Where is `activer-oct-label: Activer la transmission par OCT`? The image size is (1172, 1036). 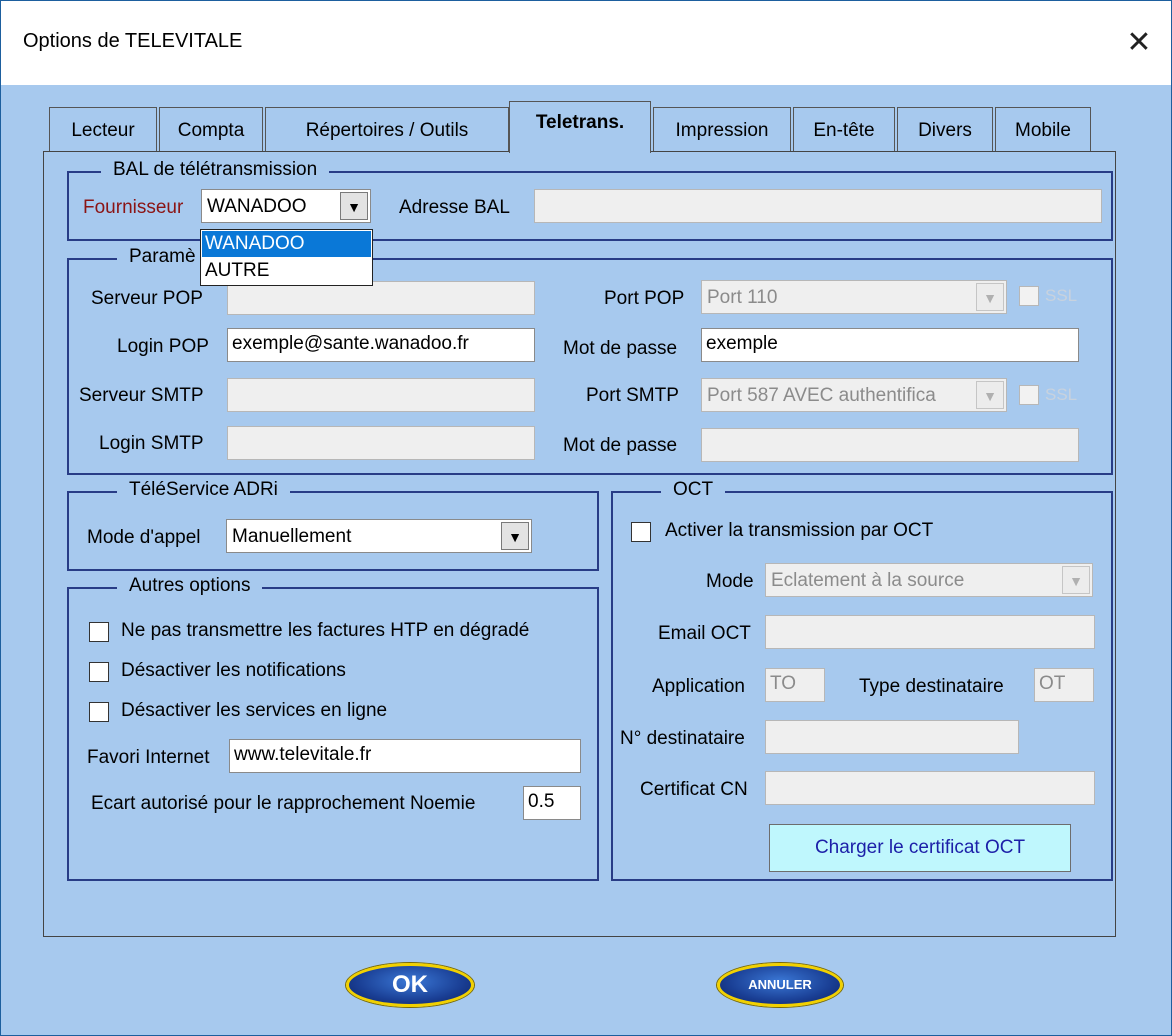
activer-oct-label: Activer la transmission par OCT is located at coordinates (799, 530).